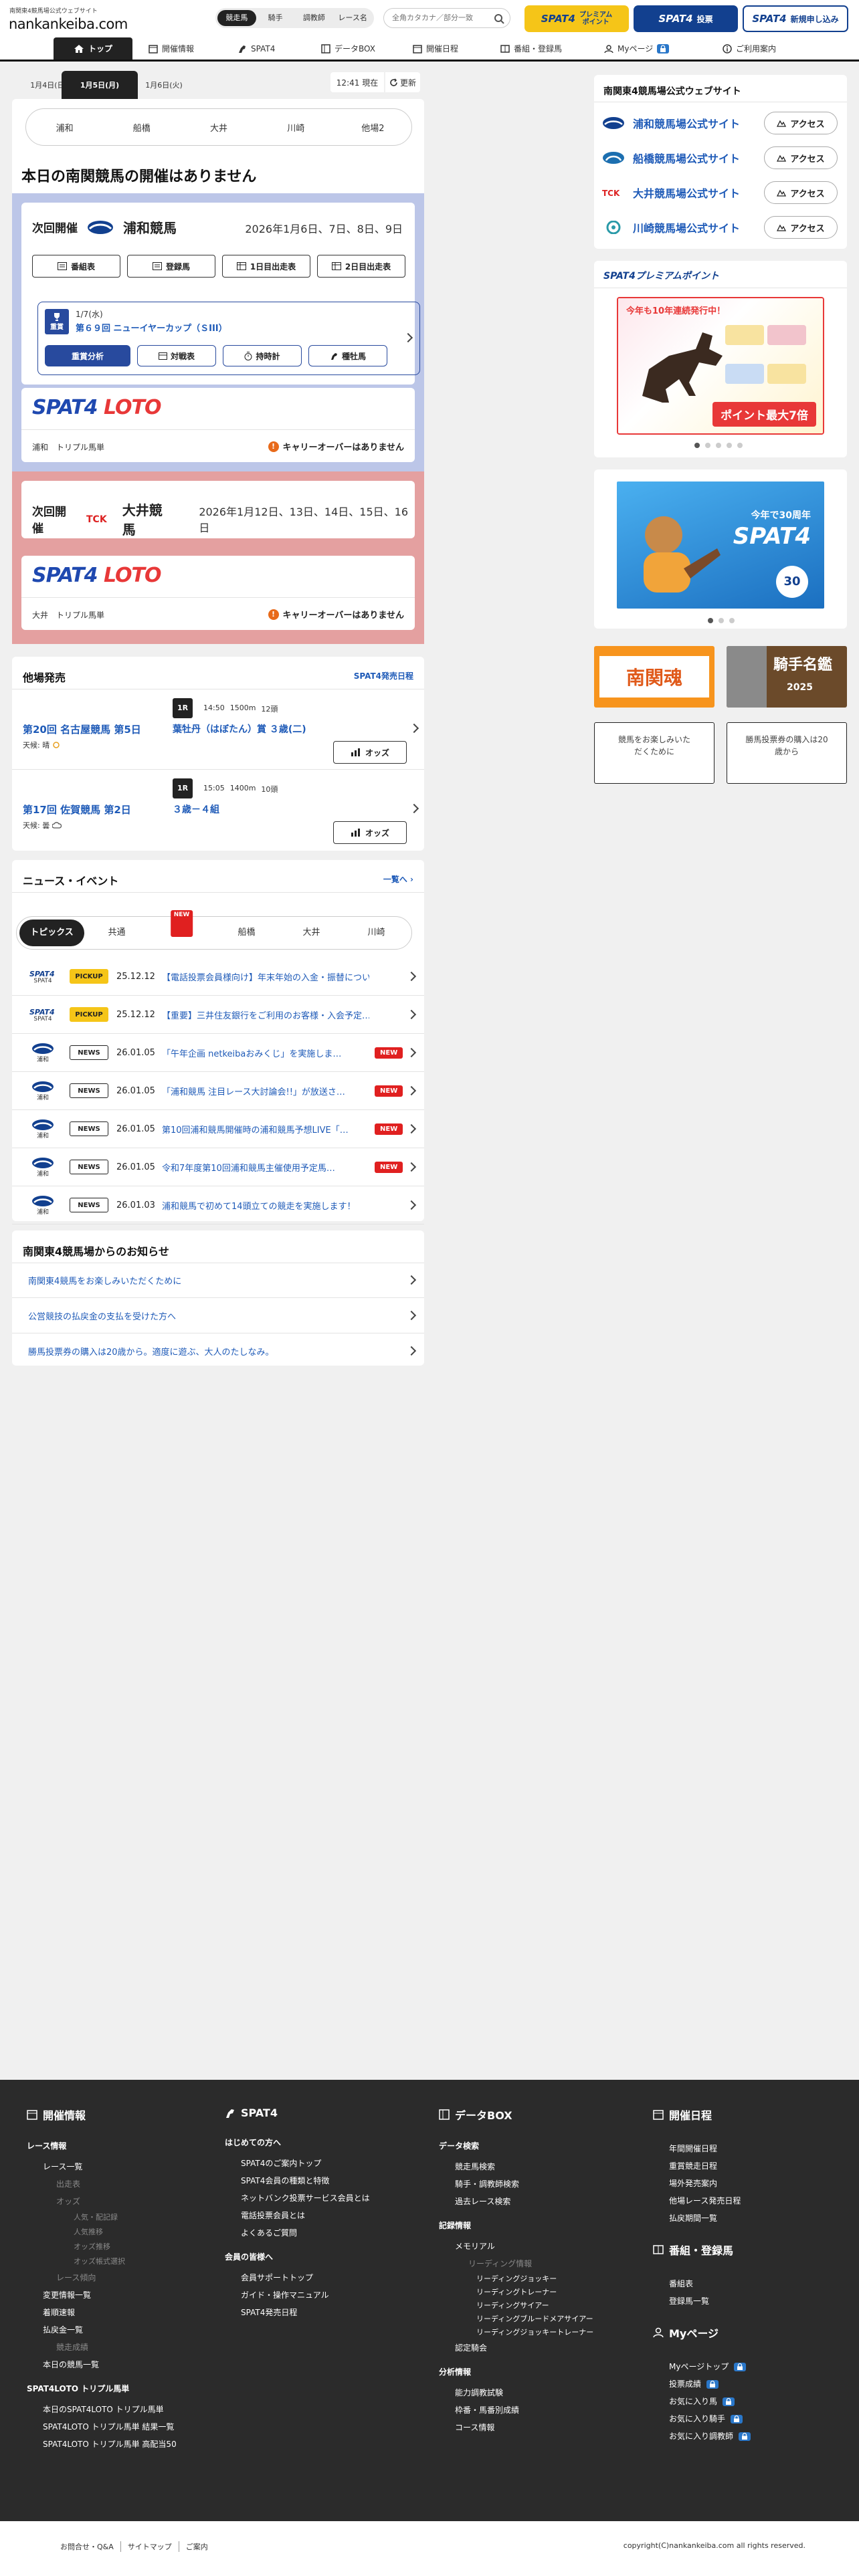 Image resolution: width=859 pixels, height=2576 pixels. I want to click on day1-card-button: 1日目出走表, so click(266, 266).